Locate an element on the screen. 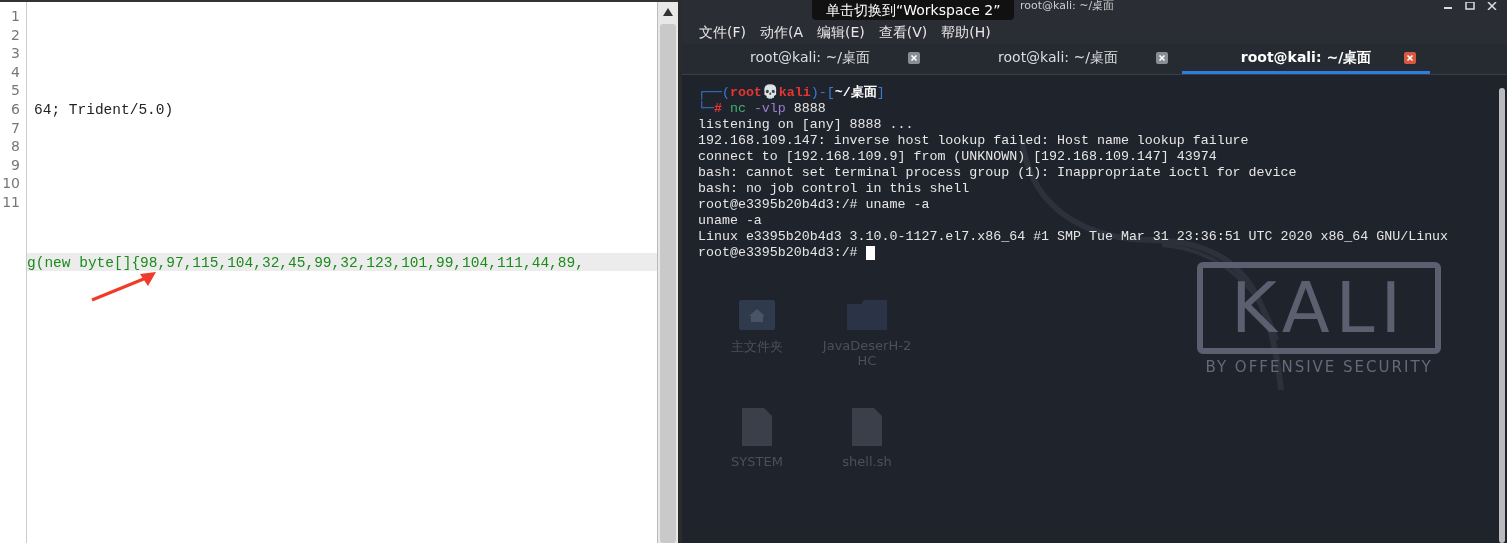 The image size is (1507, 543). tooltip: 单击切换到“Workspace 2” is located at coordinates (913, 10).